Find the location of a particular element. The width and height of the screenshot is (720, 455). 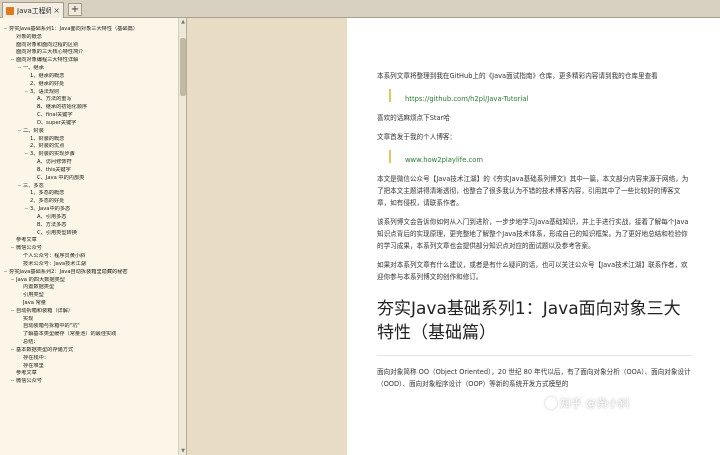

outline-item-label: 面向对象的三大核心特性简介 is located at coordinates (50, 52).